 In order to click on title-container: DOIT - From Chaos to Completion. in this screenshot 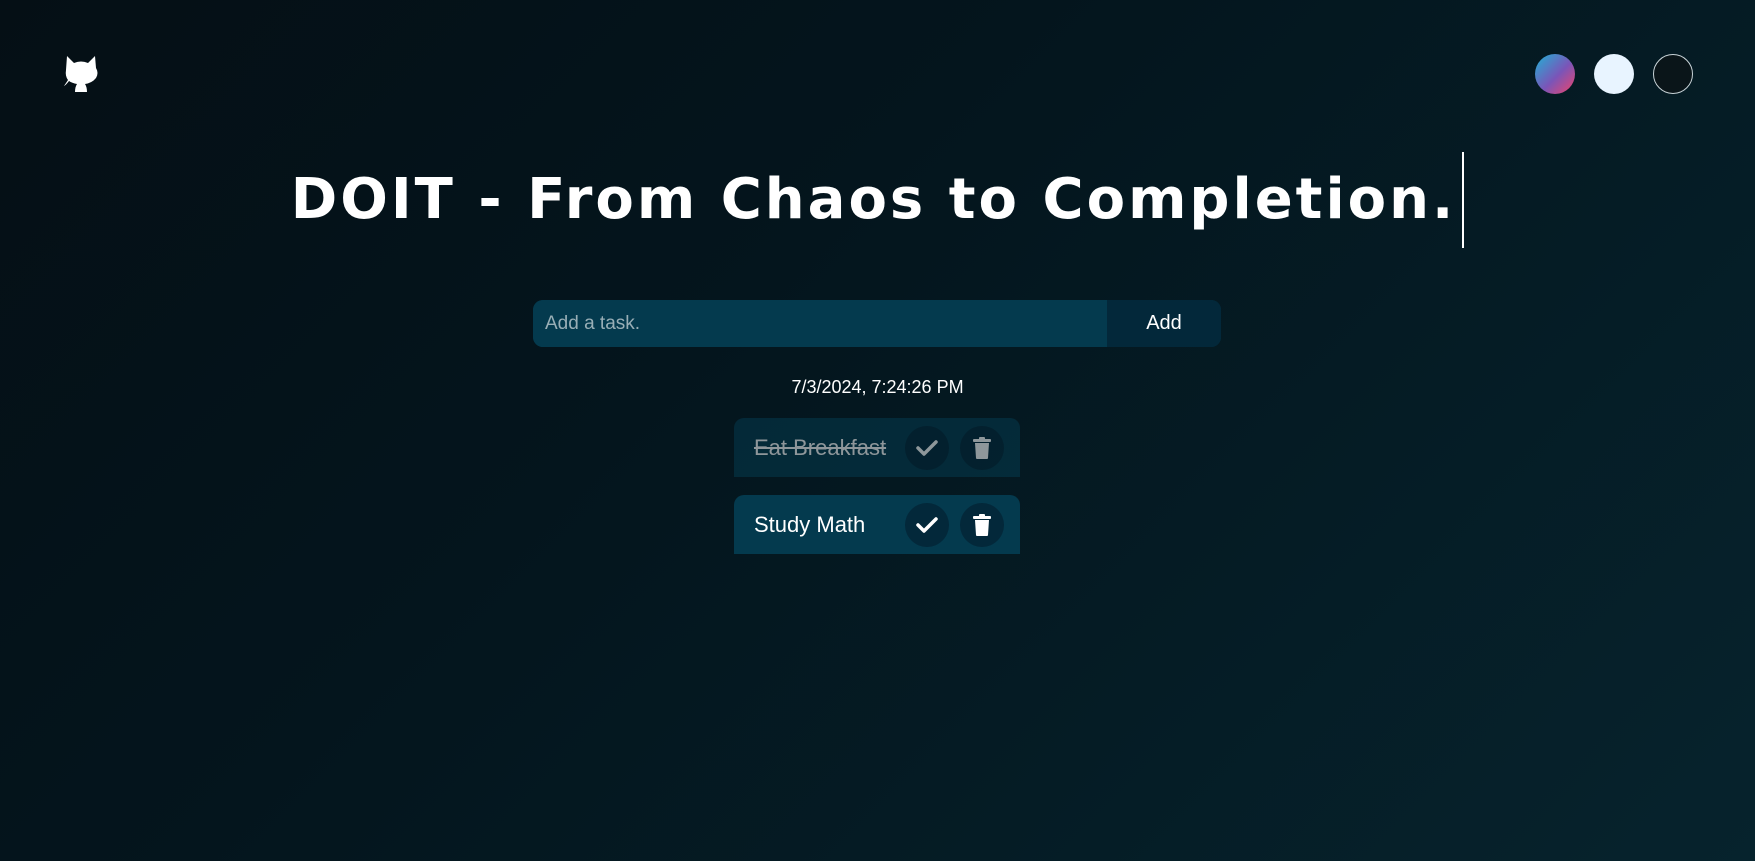, I will do `click(877, 200)`.